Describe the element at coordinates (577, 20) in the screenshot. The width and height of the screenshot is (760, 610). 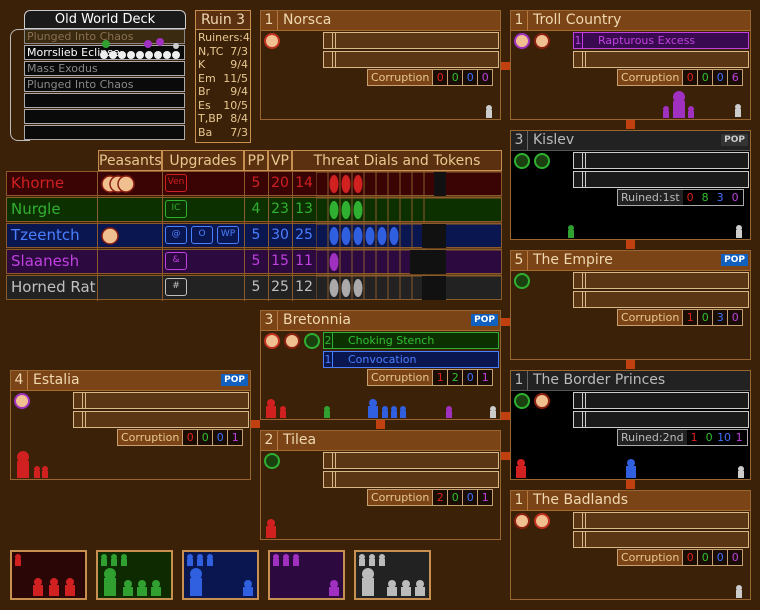
I see `region-name: Troll Country` at that location.